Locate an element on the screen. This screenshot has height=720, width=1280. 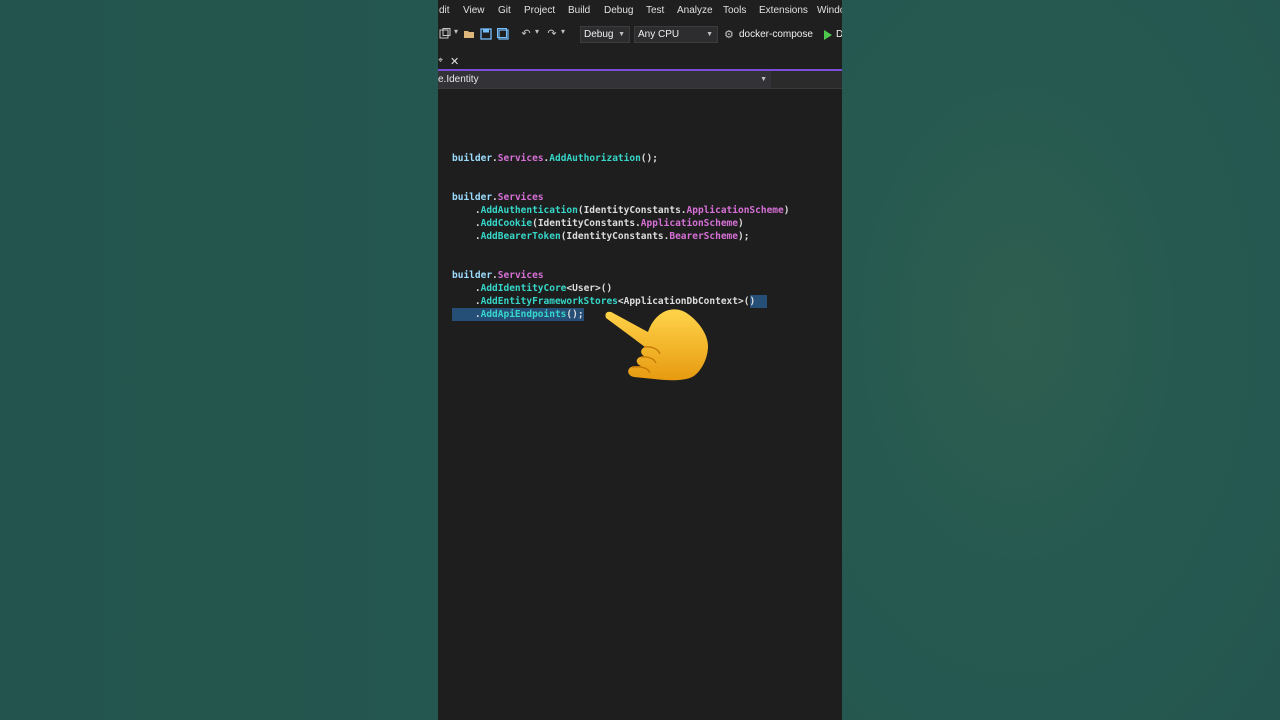
navigation-bar: e.Identity ▼ is located at coordinates (640, 80).